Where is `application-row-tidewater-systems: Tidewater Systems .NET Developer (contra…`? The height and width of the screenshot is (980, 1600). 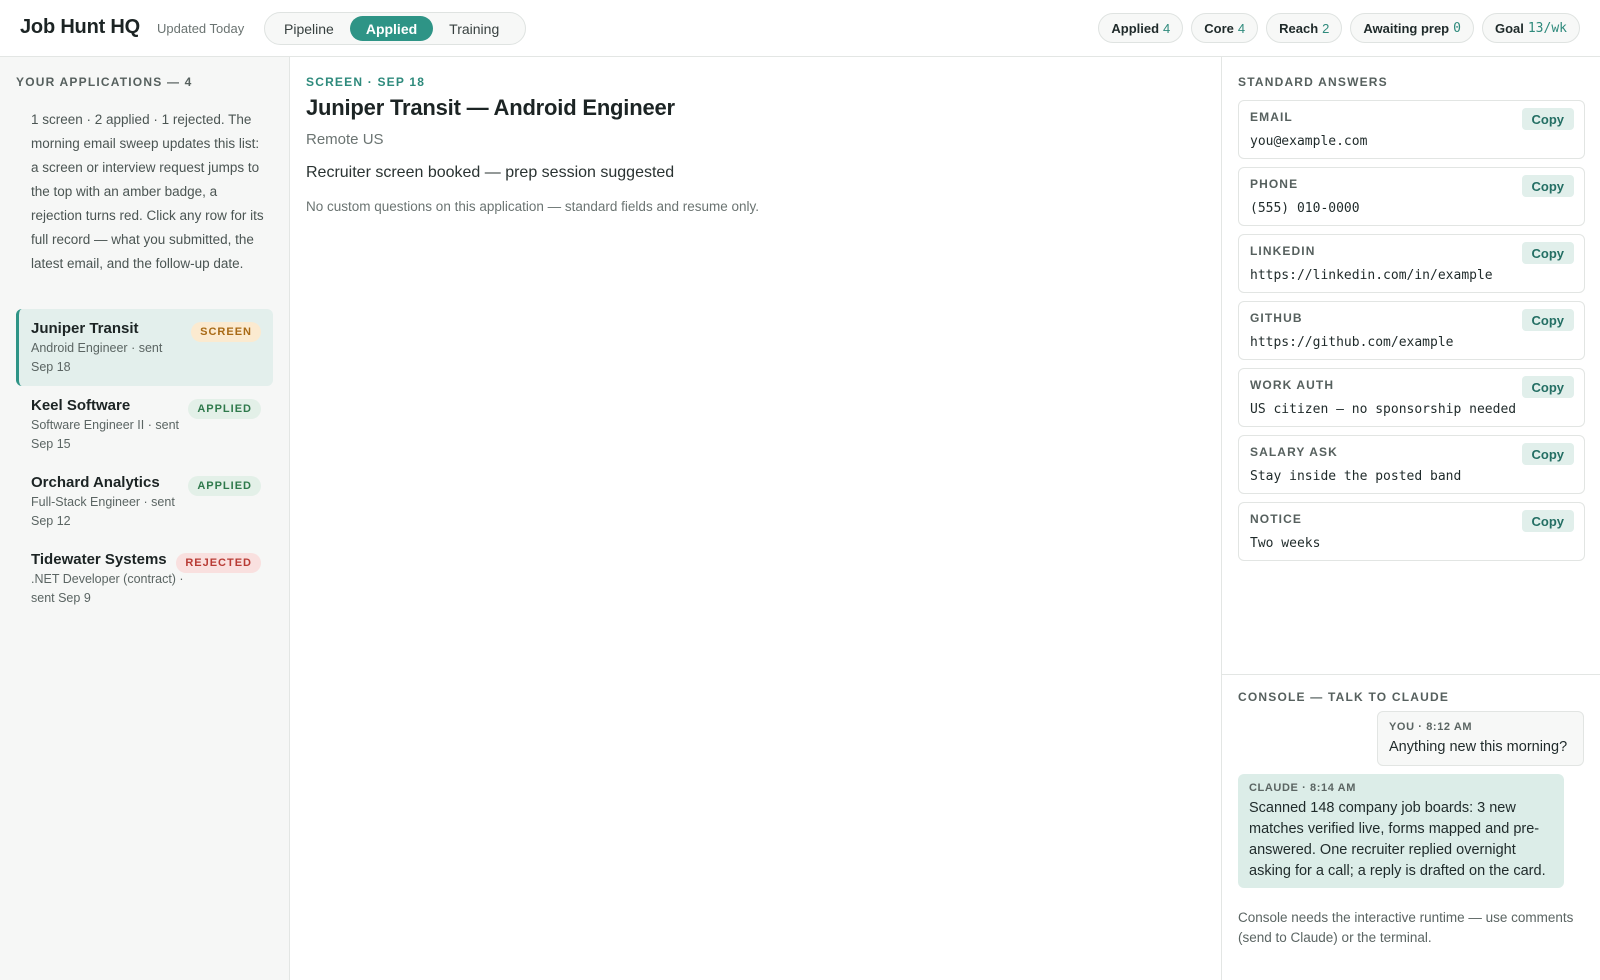 application-row-tidewater-systems: Tidewater Systems .NET Developer (contra… is located at coordinates (144, 578).